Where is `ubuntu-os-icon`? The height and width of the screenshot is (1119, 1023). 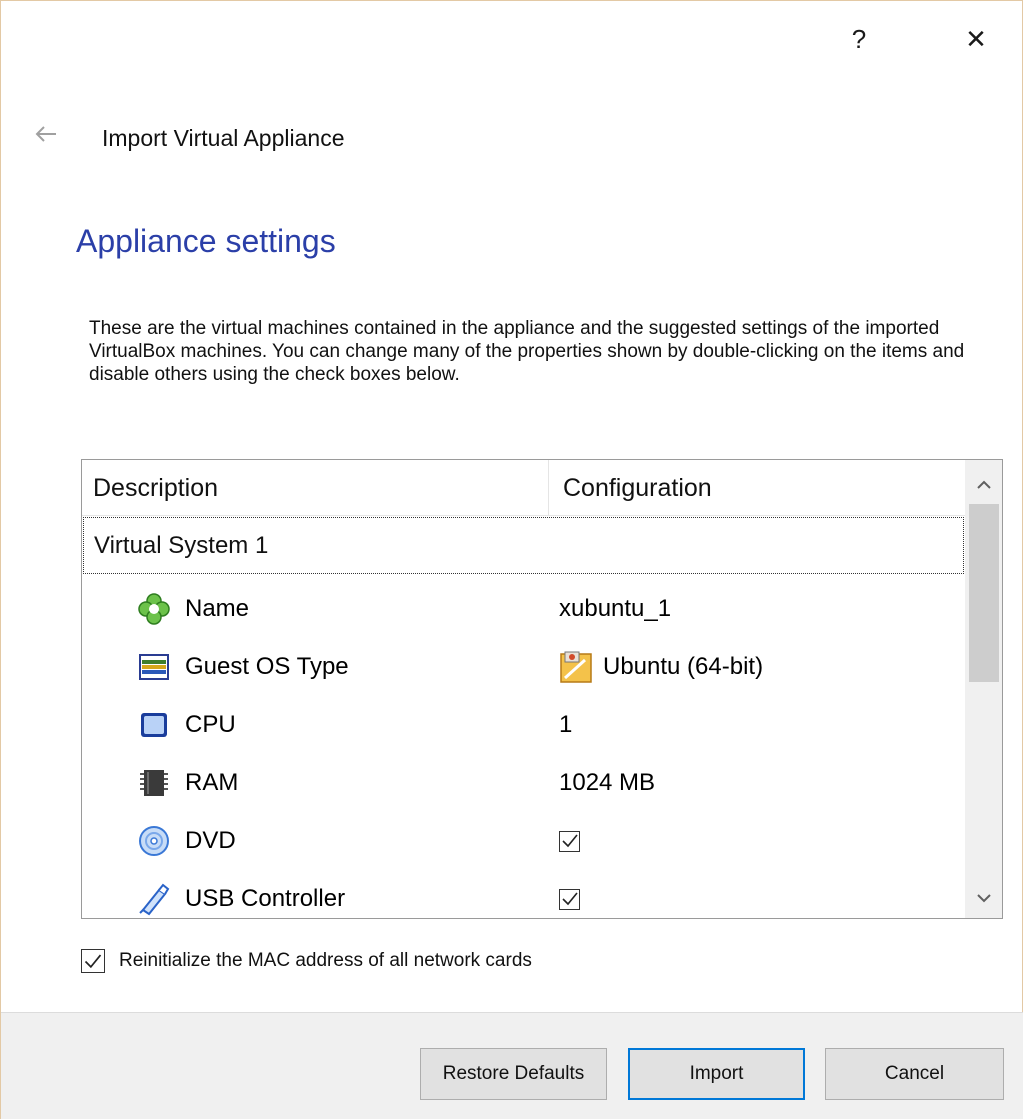
ubuntu-os-icon is located at coordinates (576, 667).